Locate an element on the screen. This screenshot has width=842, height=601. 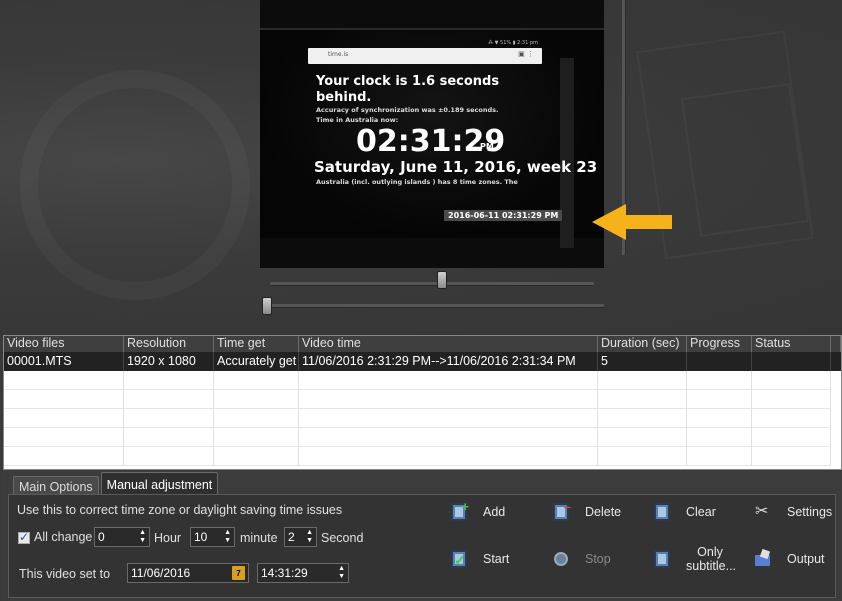
clear-list-icon is located at coordinates (662, 512).